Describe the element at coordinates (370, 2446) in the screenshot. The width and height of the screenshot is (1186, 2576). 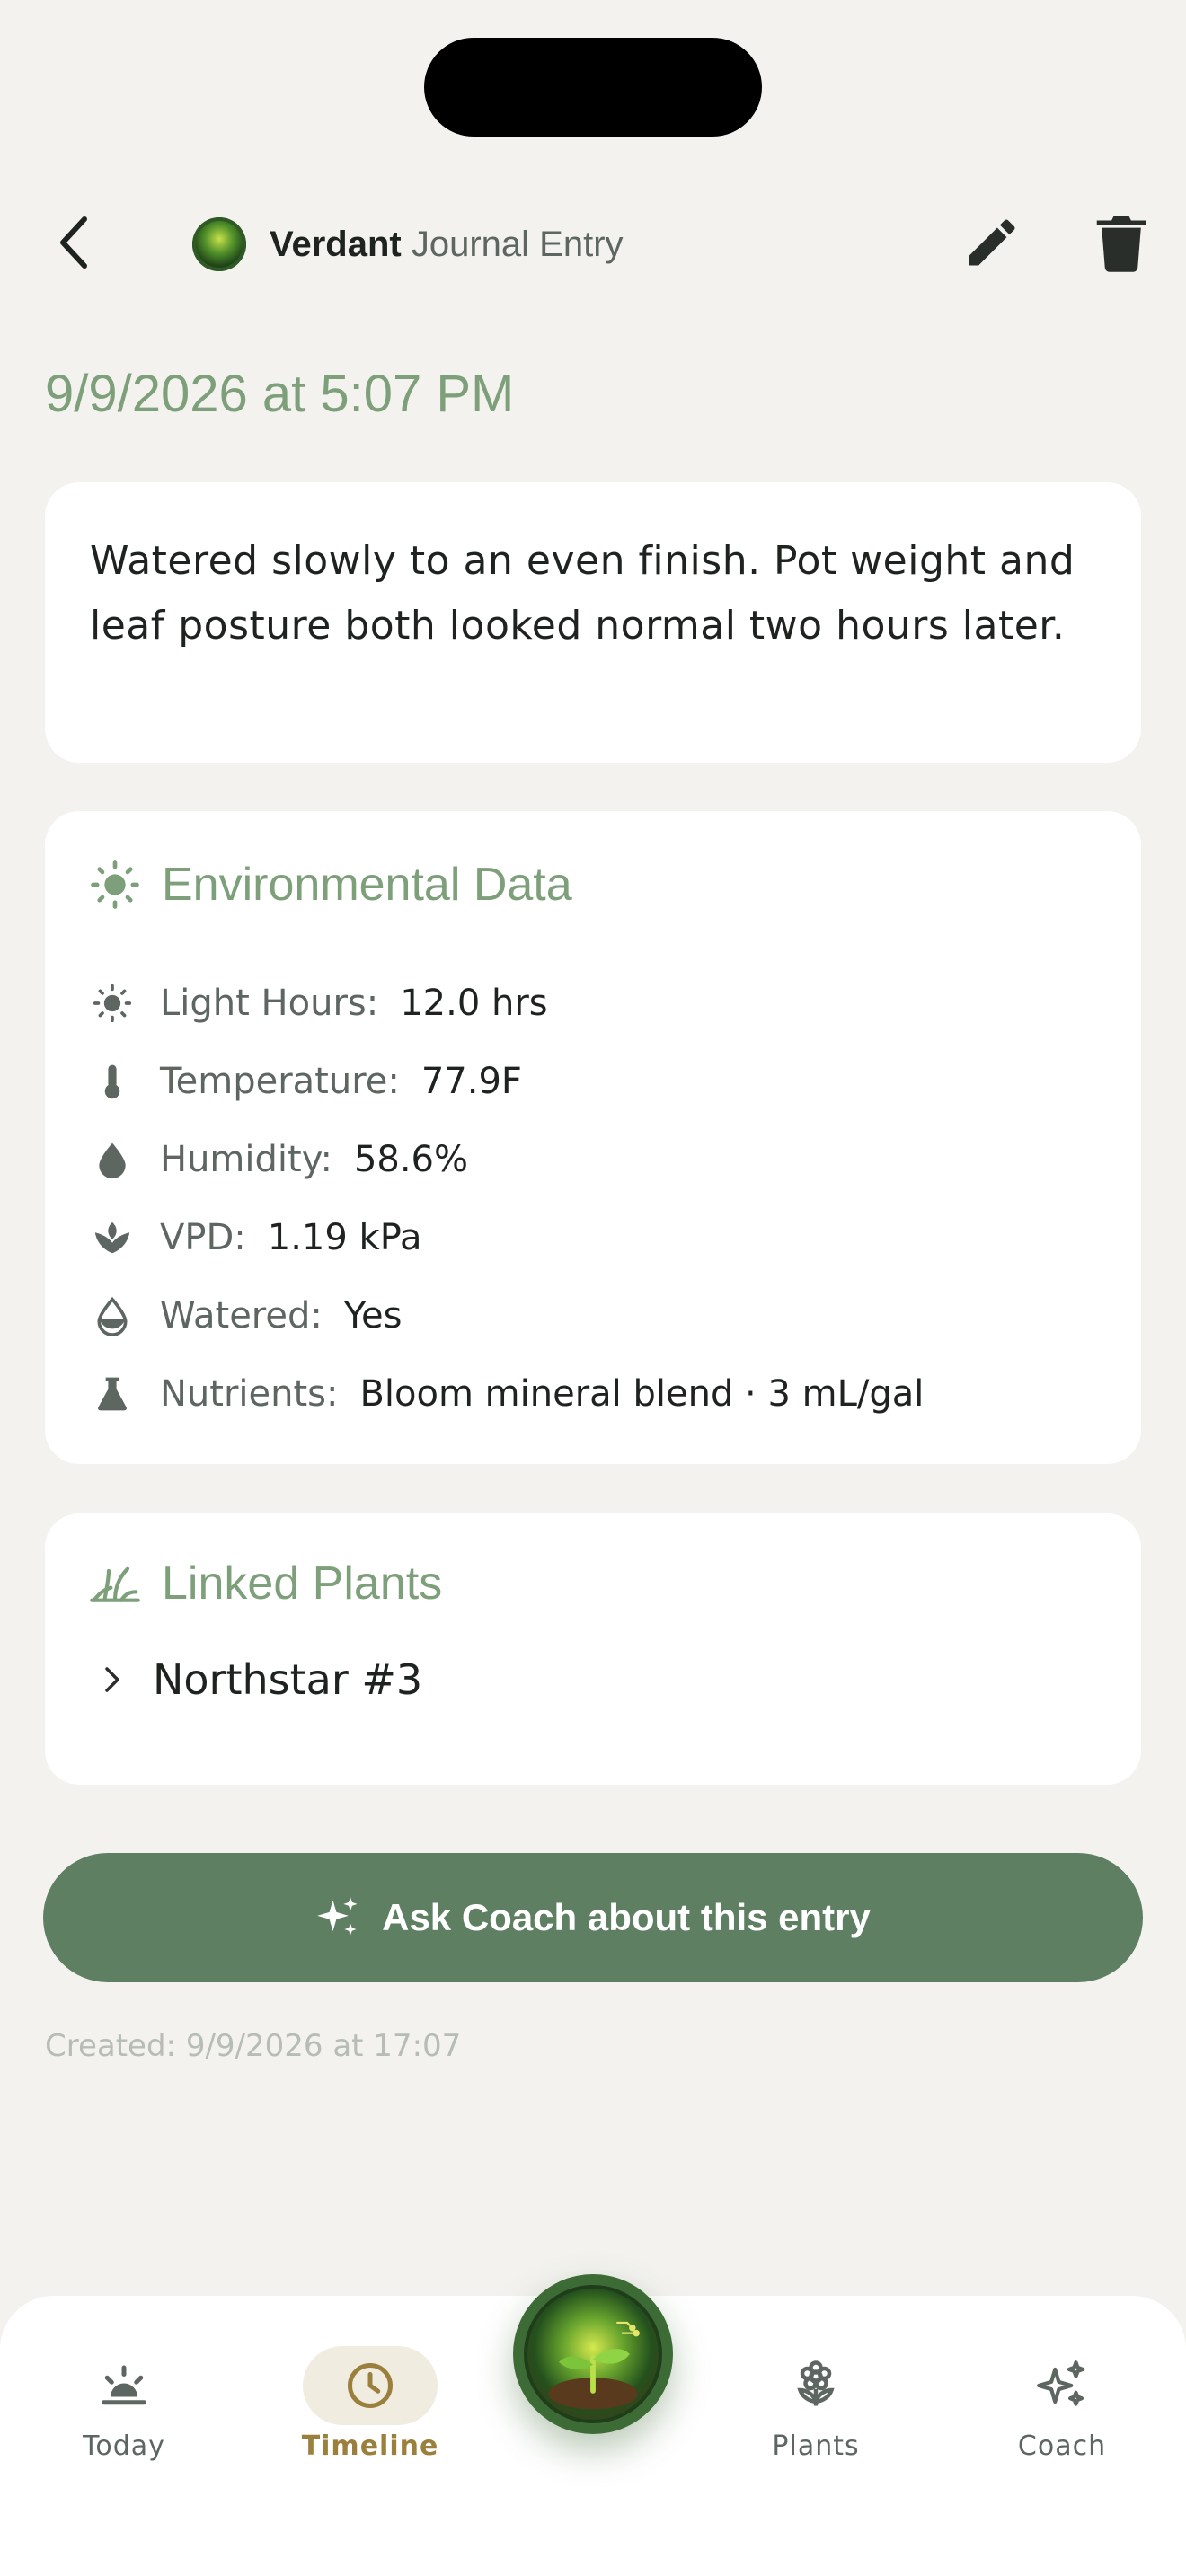
I see `tab-label: Timeline` at that location.